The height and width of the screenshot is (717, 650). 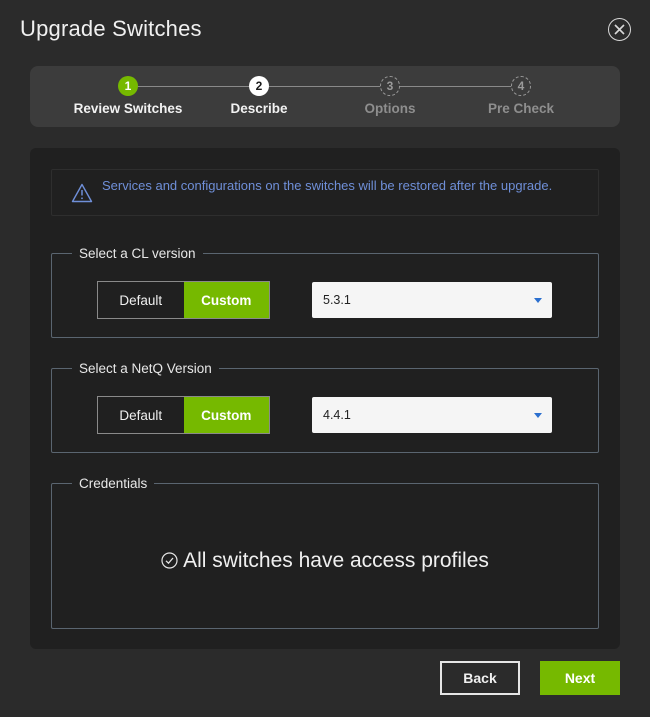 I want to click on next-button: Next, so click(x=580, y=678).